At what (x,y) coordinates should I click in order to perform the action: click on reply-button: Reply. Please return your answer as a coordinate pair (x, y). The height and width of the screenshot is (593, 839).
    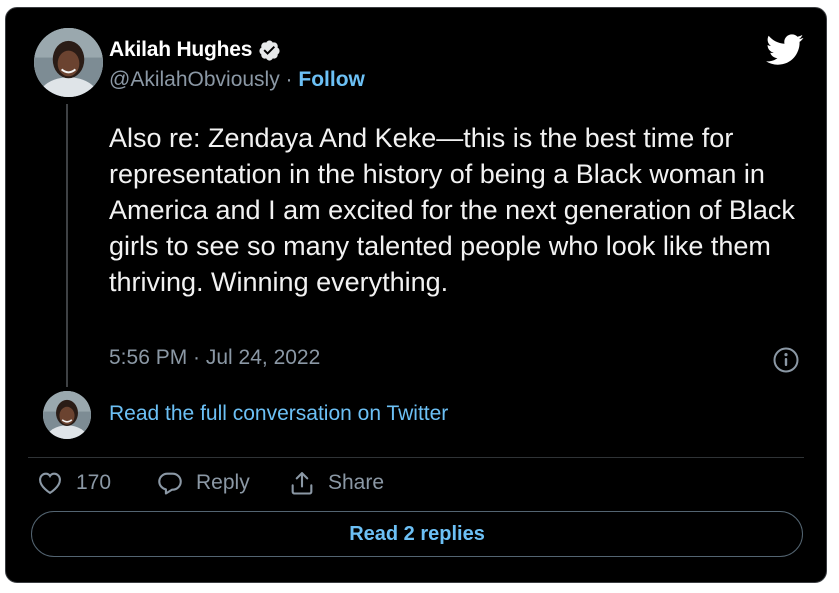
    Looking at the image, I should click on (203, 483).